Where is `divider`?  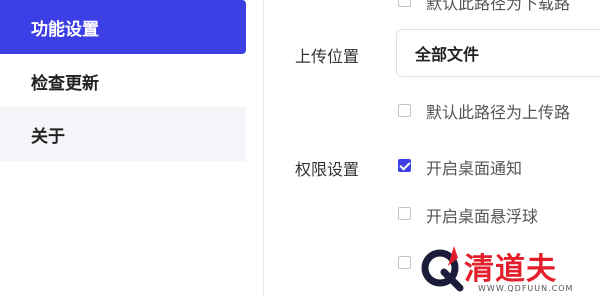 divider is located at coordinates (263, 148).